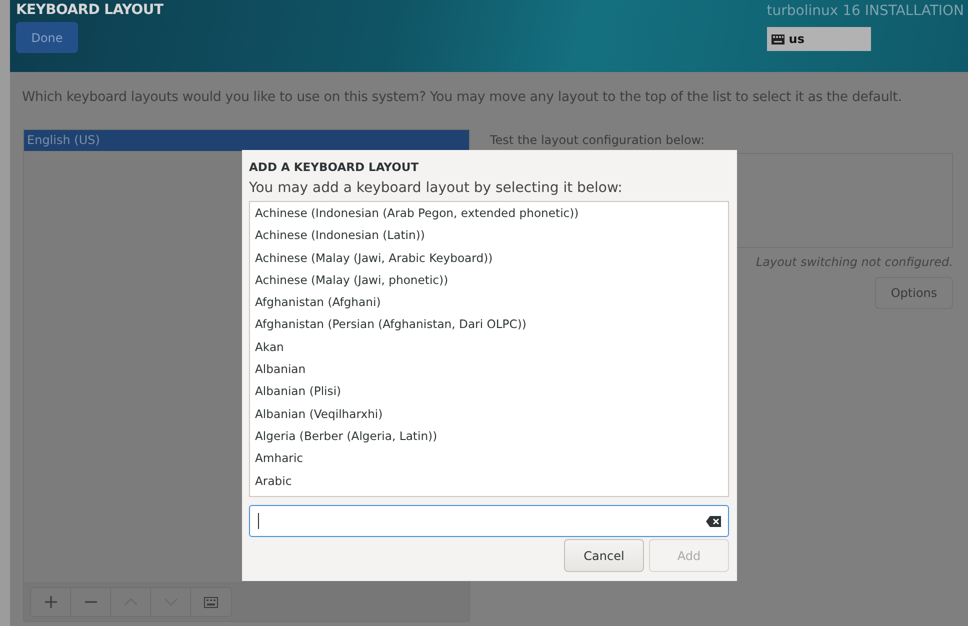 The image size is (968, 626). I want to click on clear-icon, so click(713, 521).